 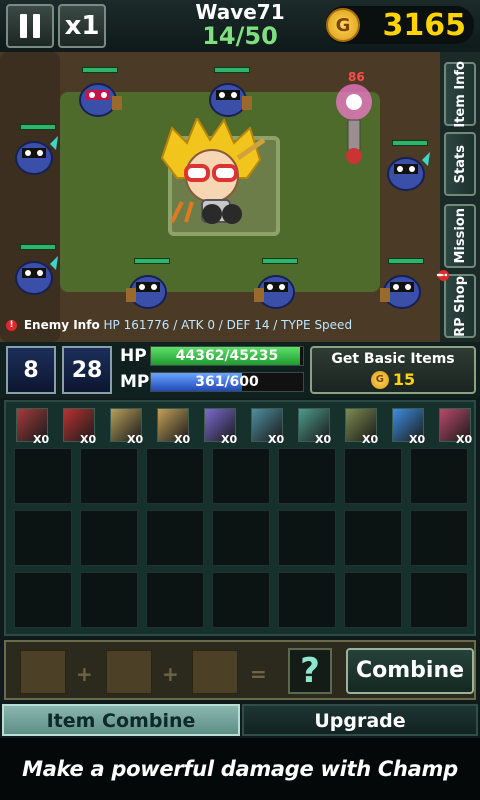 I want to click on basic-items-cost-value: 15, so click(x=404, y=379).